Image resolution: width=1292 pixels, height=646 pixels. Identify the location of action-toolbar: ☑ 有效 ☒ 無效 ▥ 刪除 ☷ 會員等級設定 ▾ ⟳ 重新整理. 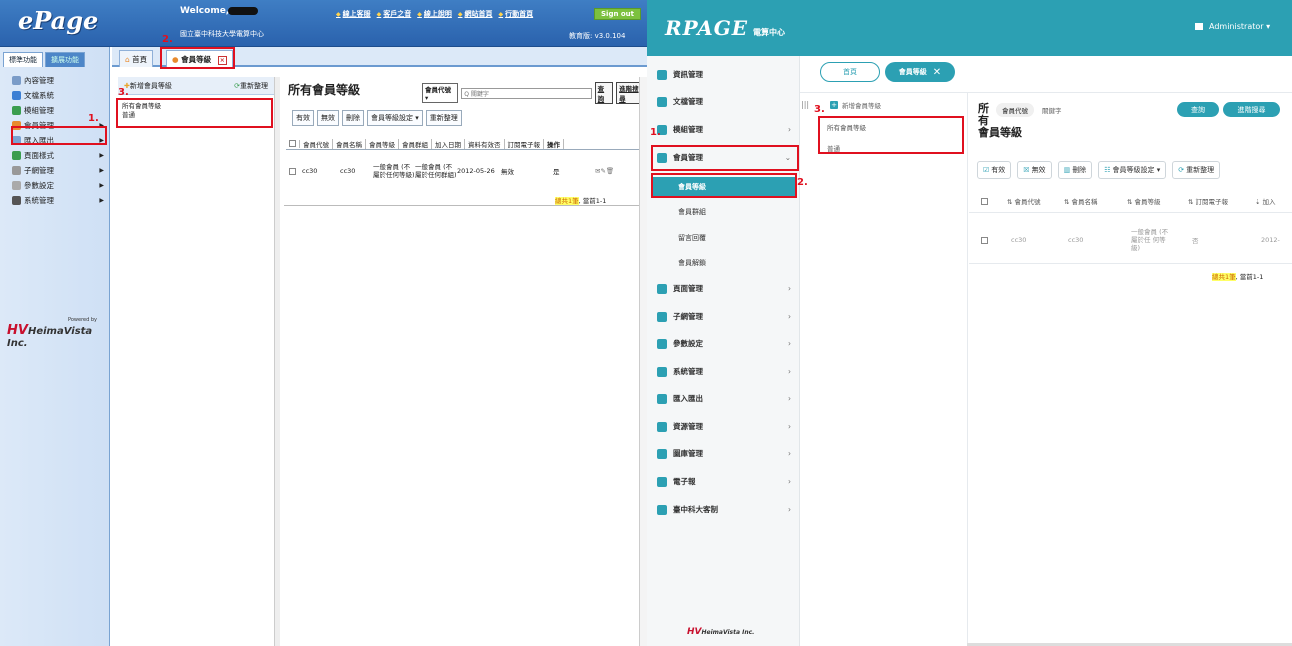
(1099, 170).